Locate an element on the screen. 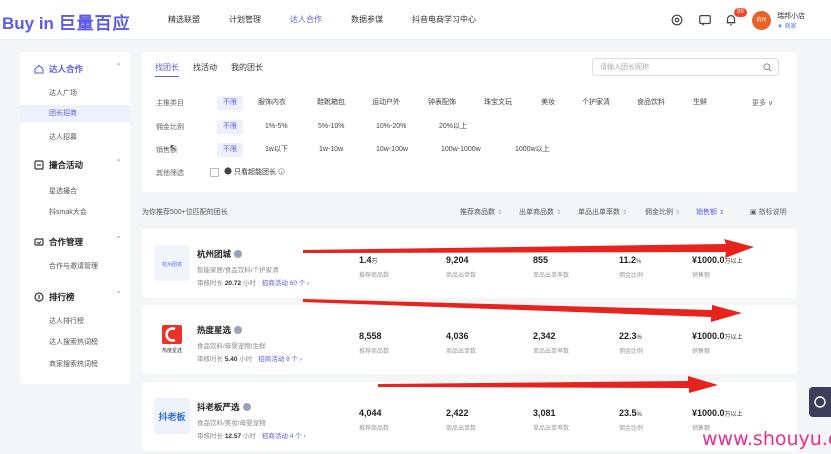 This screenshot has height=454, width=831. sidebar-group-label: 撮合活动 is located at coordinates (66, 165).